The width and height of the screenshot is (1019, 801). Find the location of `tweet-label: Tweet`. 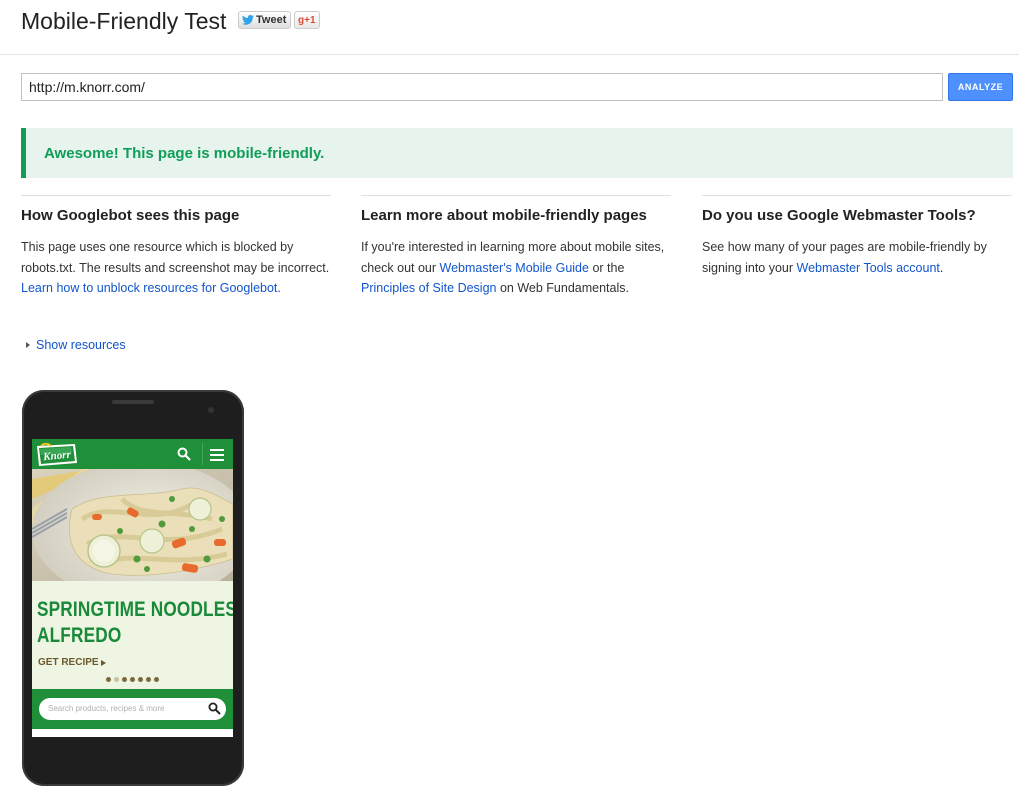

tweet-label: Tweet is located at coordinates (271, 20).